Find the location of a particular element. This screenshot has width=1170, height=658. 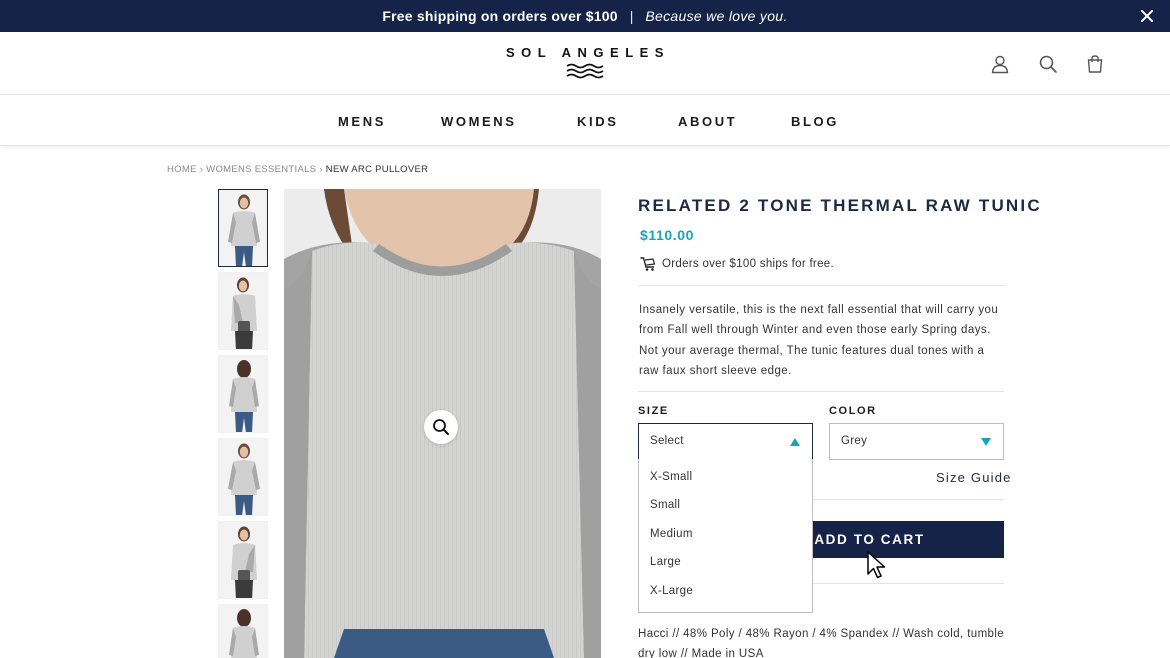

mouse-cursor-icon is located at coordinates (876, 565).